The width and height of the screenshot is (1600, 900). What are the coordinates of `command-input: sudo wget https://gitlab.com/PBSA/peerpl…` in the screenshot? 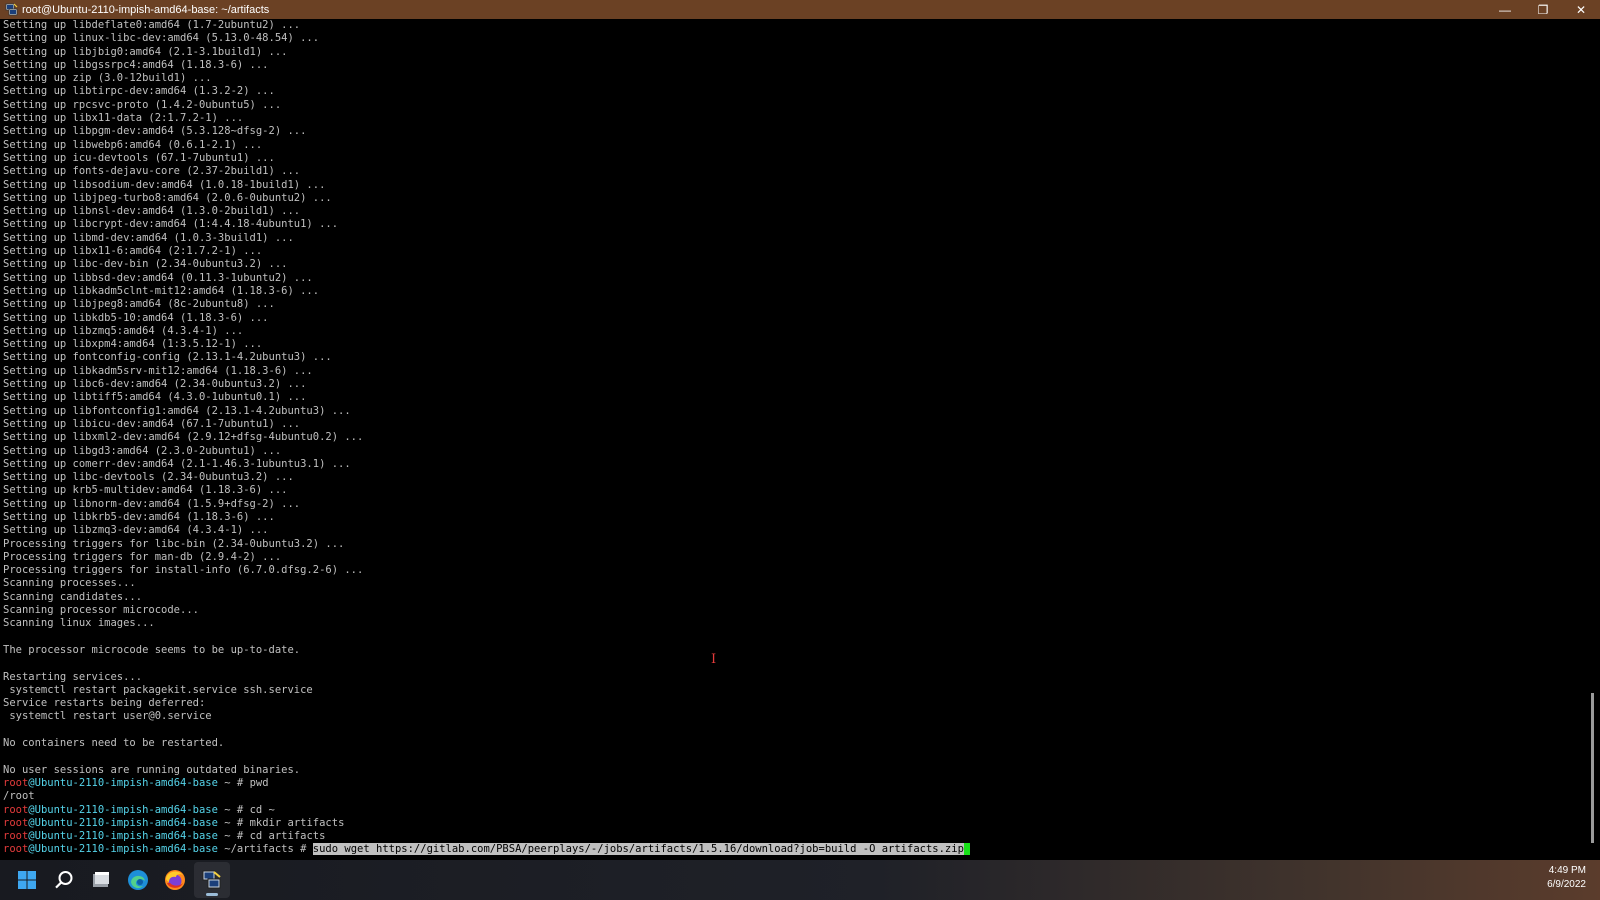 It's located at (638, 849).